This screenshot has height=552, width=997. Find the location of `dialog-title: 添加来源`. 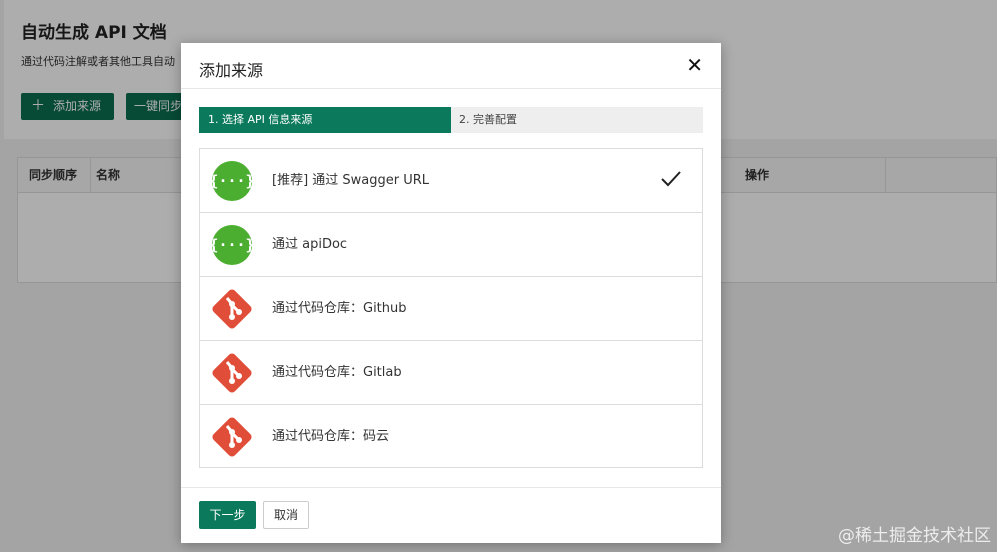

dialog-title: 添加来源 is located at coordinates (231, 70).